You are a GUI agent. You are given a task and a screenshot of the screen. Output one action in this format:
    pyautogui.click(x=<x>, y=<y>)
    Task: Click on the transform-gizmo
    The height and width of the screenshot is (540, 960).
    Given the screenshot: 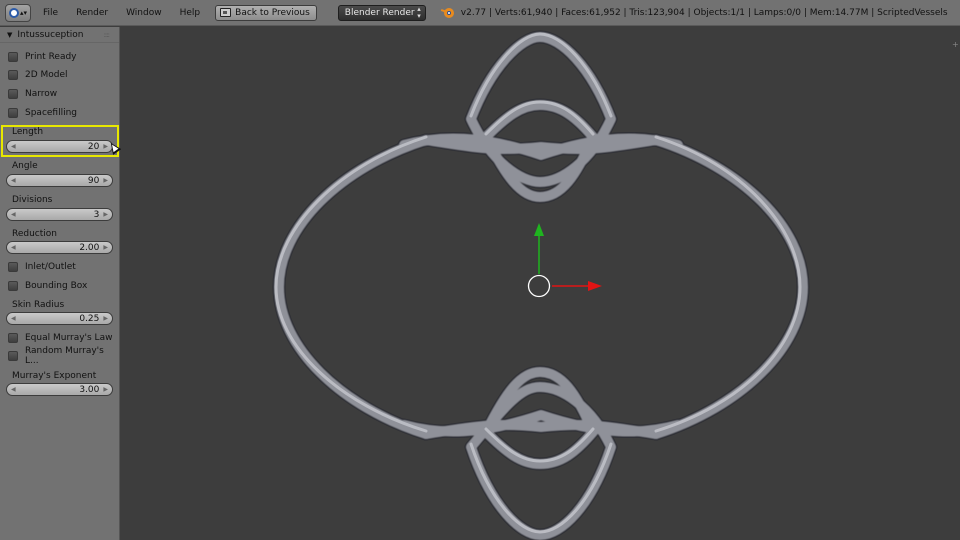 What is the action you would take?
    pyautogui.click(x=565, y=260)
    